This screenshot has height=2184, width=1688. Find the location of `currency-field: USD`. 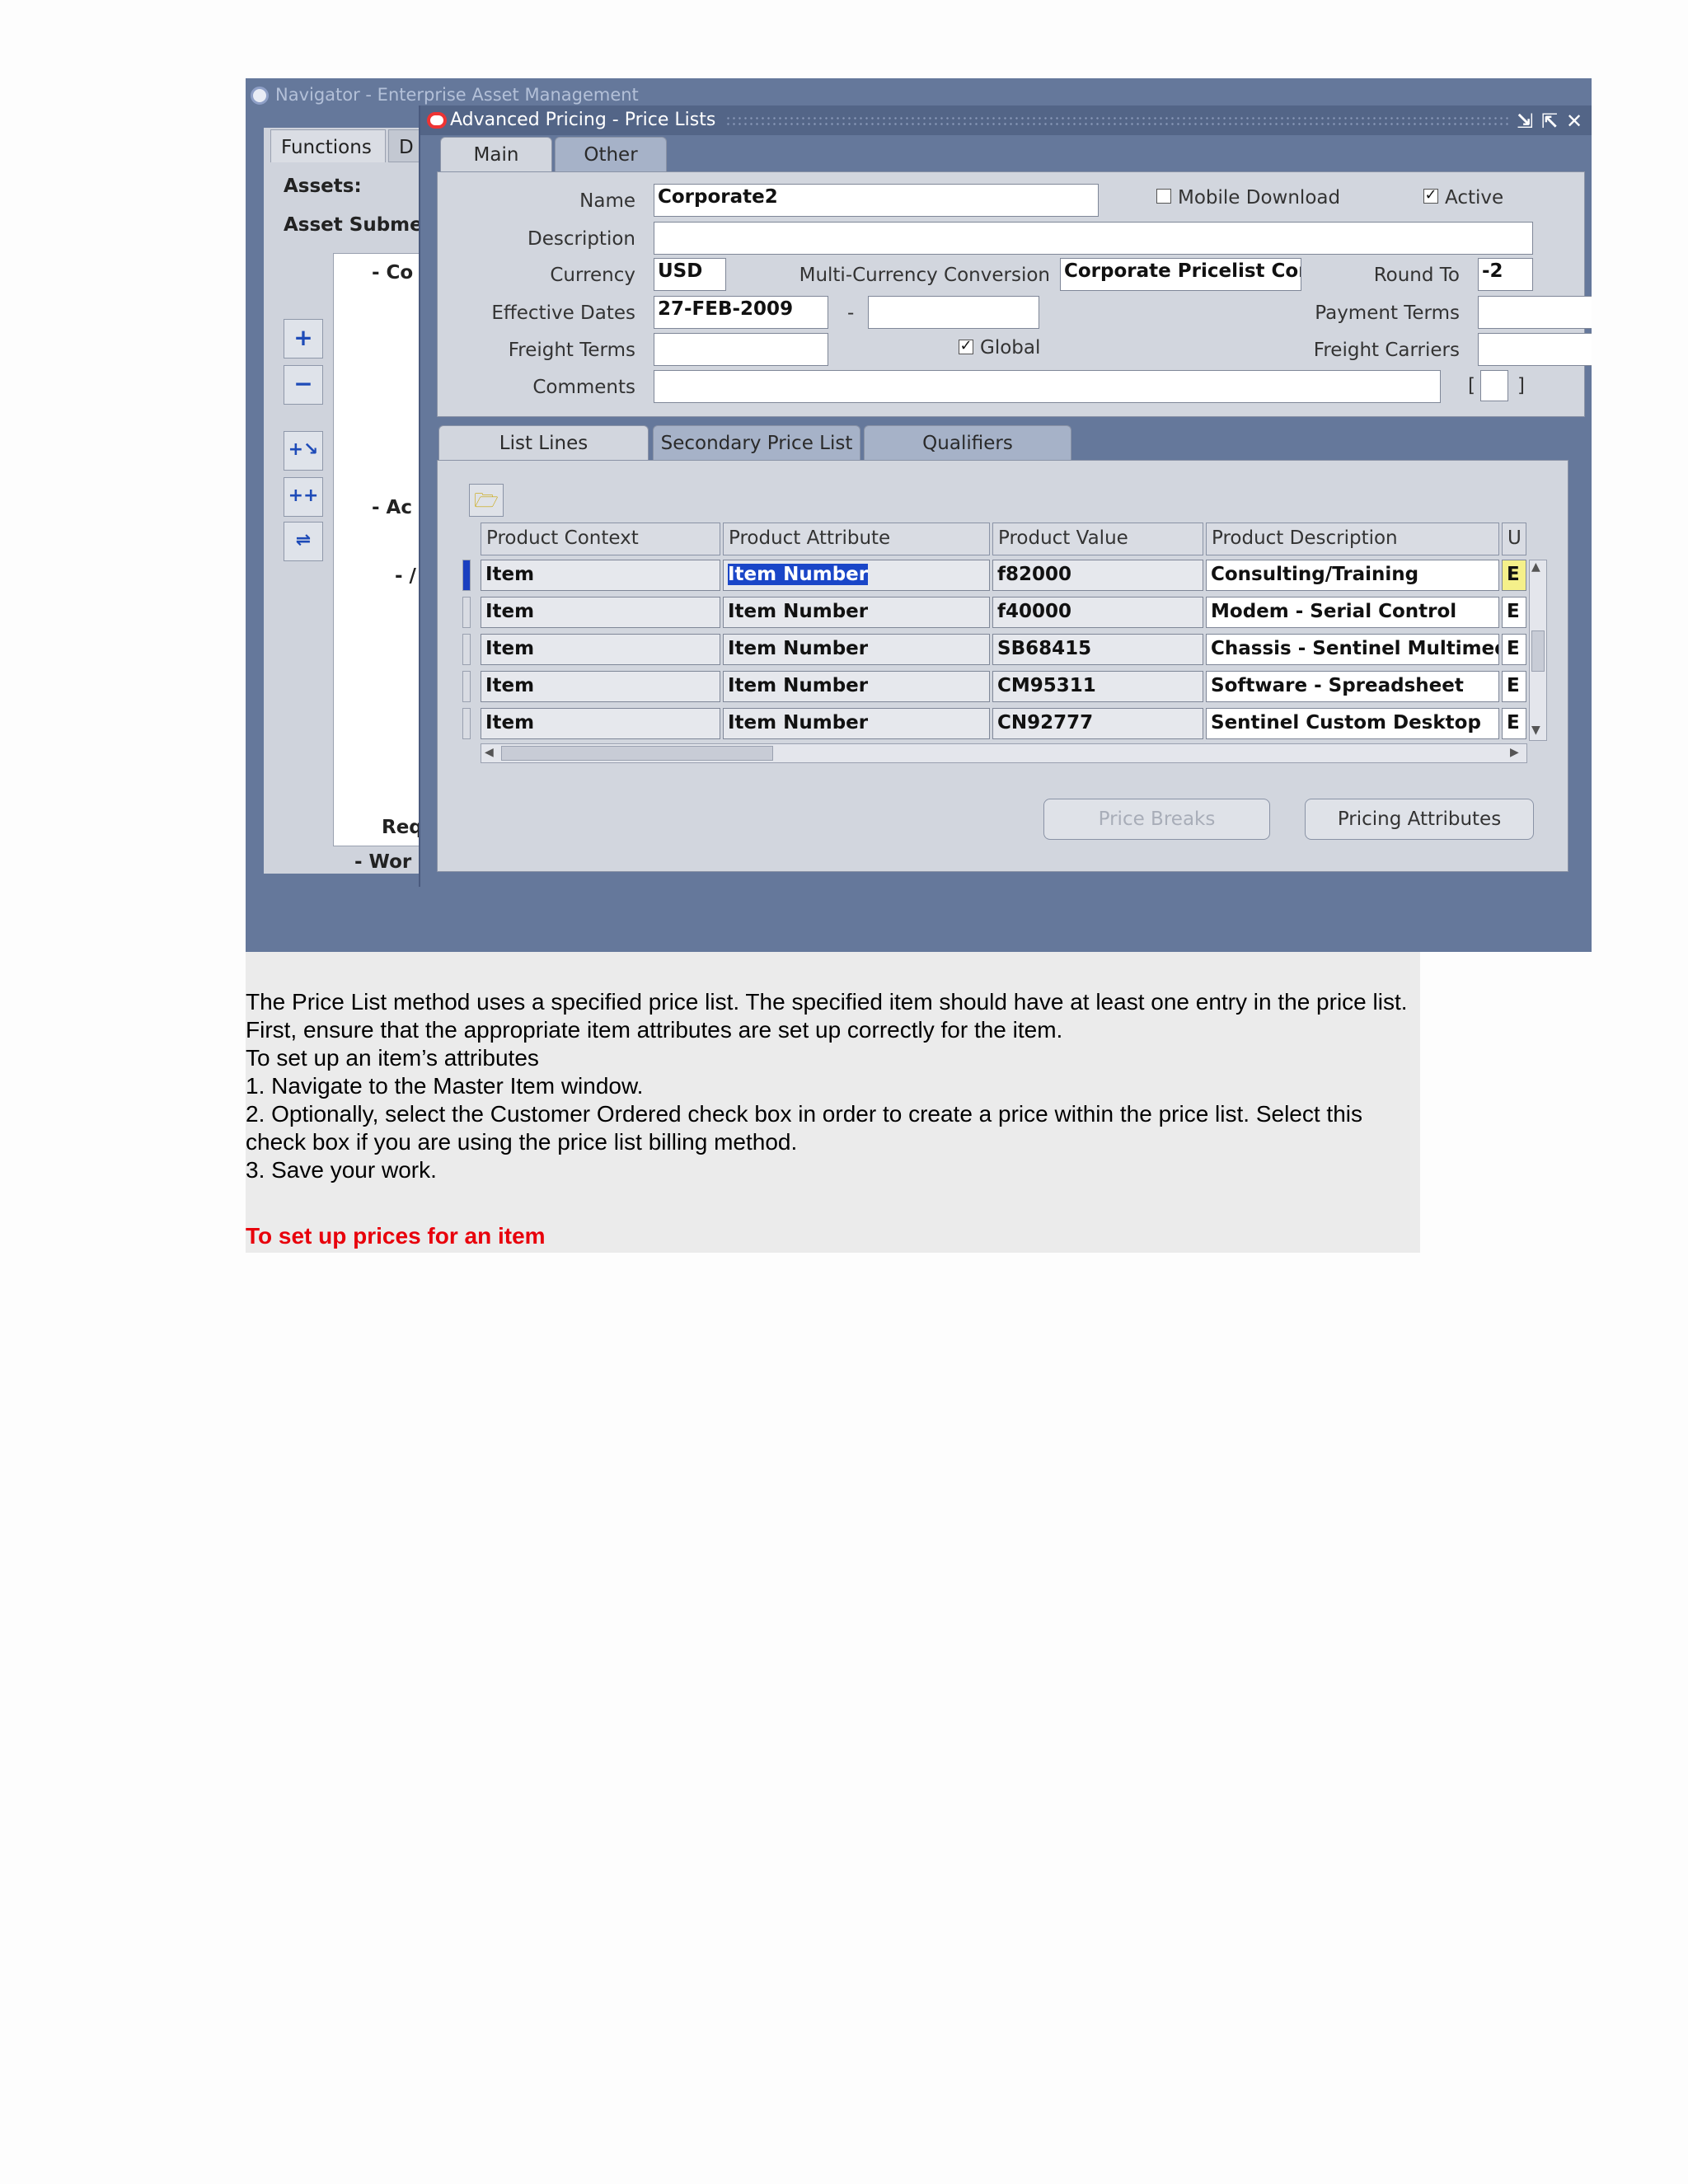

currency-field: USD is located at coordinates (690, 274).